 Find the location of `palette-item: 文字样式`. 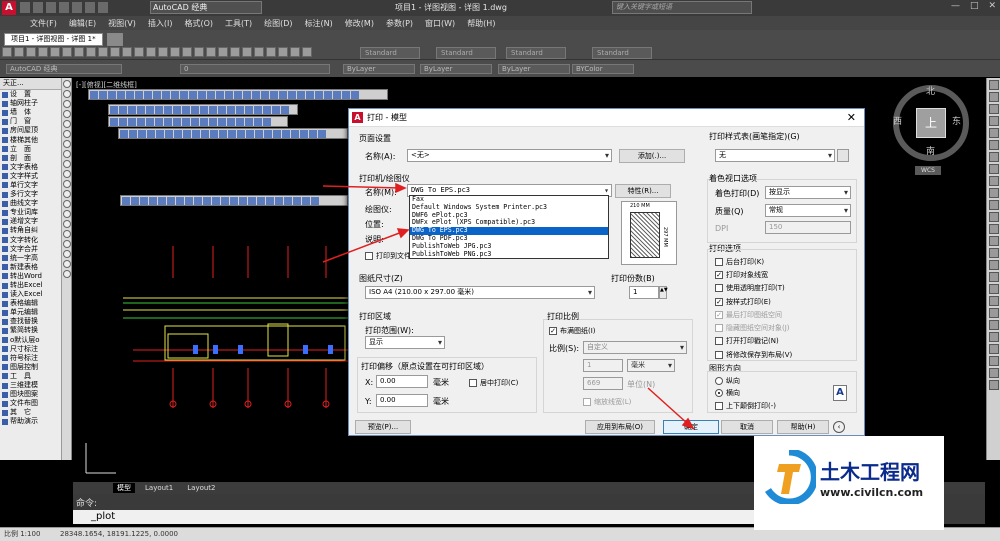

palette-item: 文字样式 is located at coordinates (30, 176).